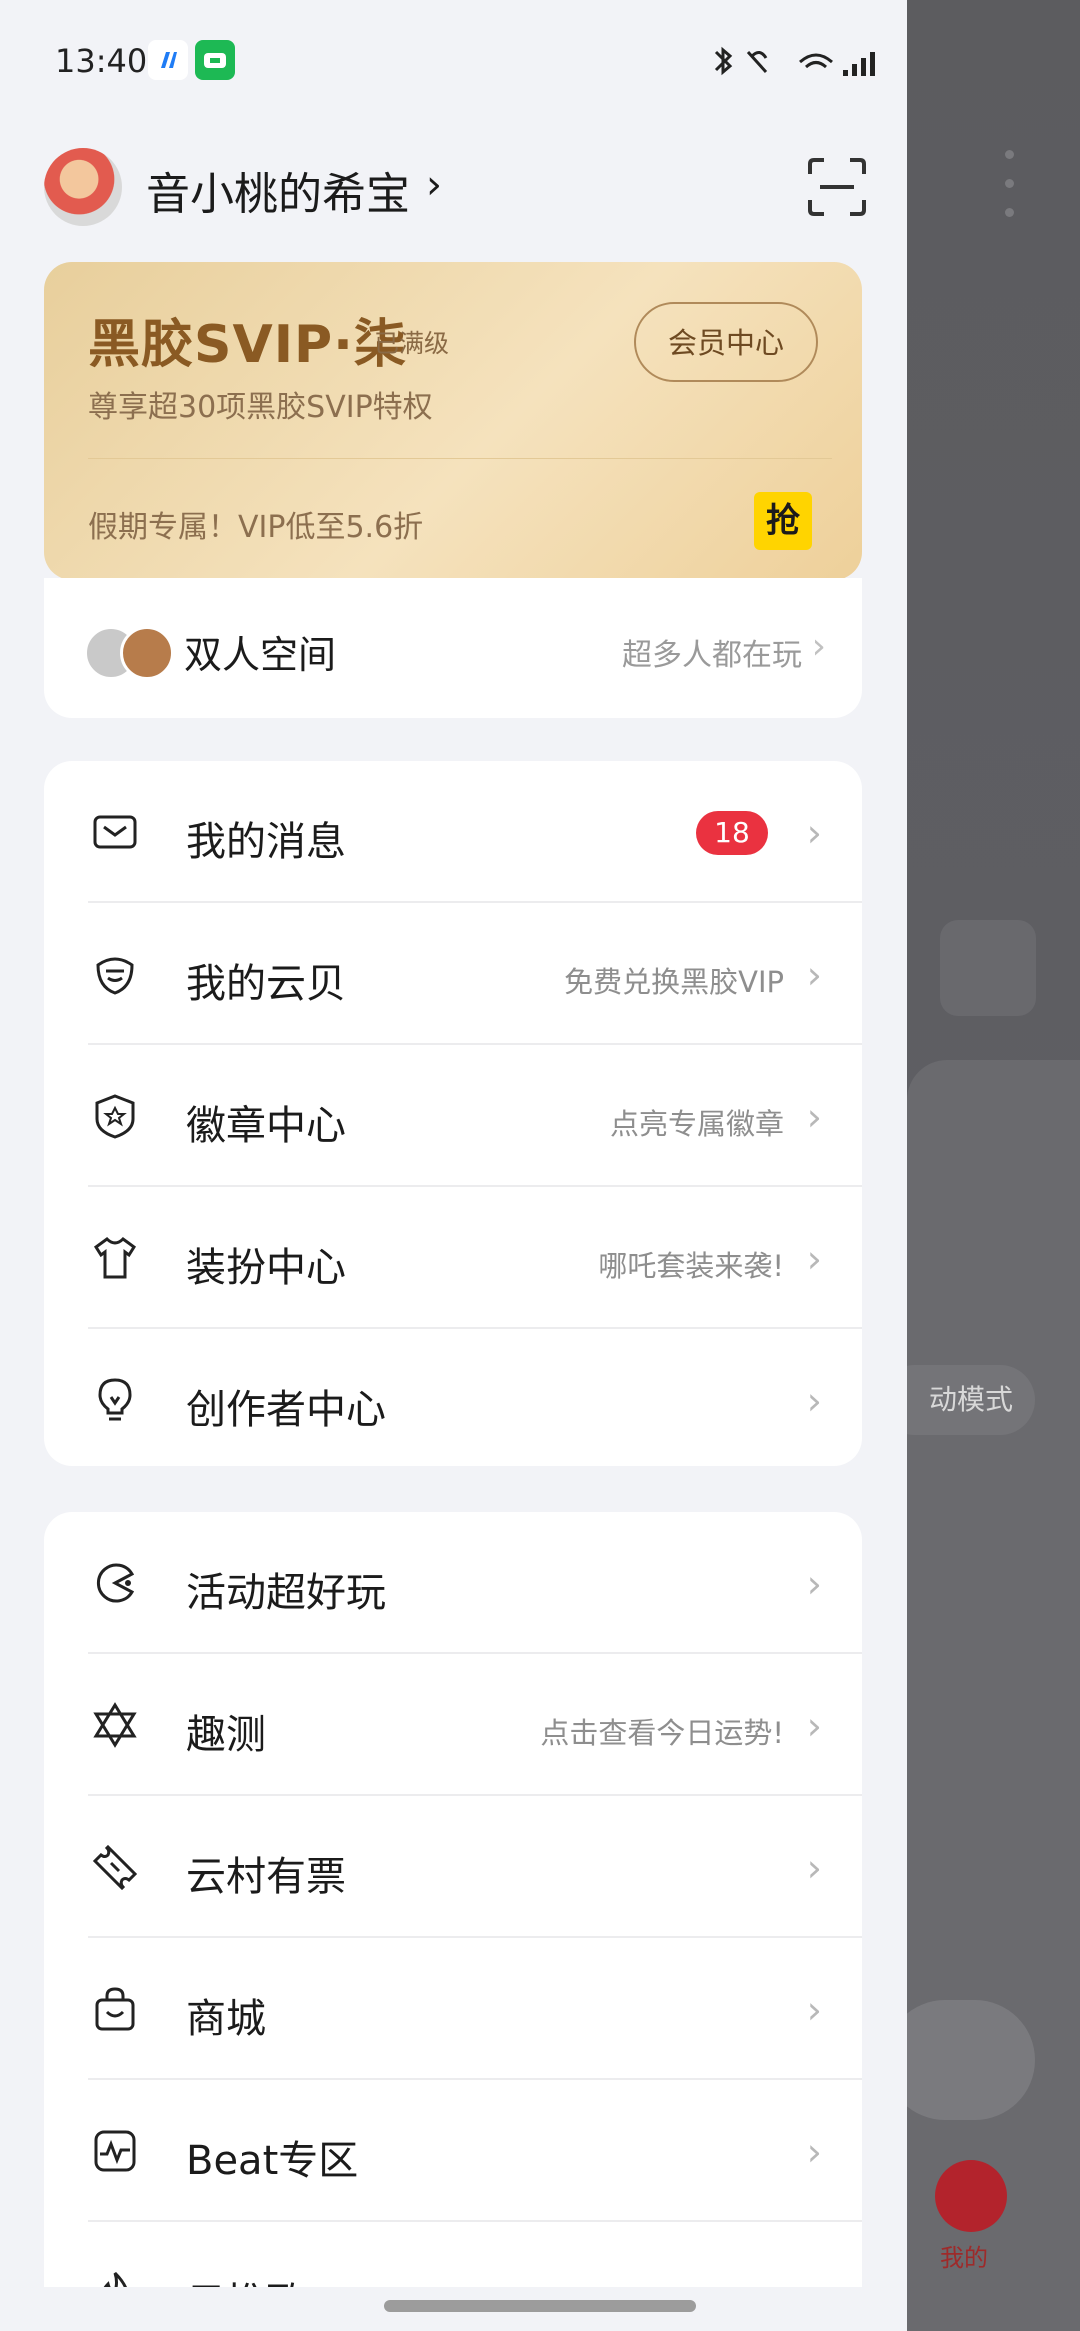 This screenshot has width=1080, height=2331. What do you see at coordinates (255, 524) in the screenshot?
I see `vip-promo-text: 假期专属！VIP低至5.6折` at bounding box center [255, 524].